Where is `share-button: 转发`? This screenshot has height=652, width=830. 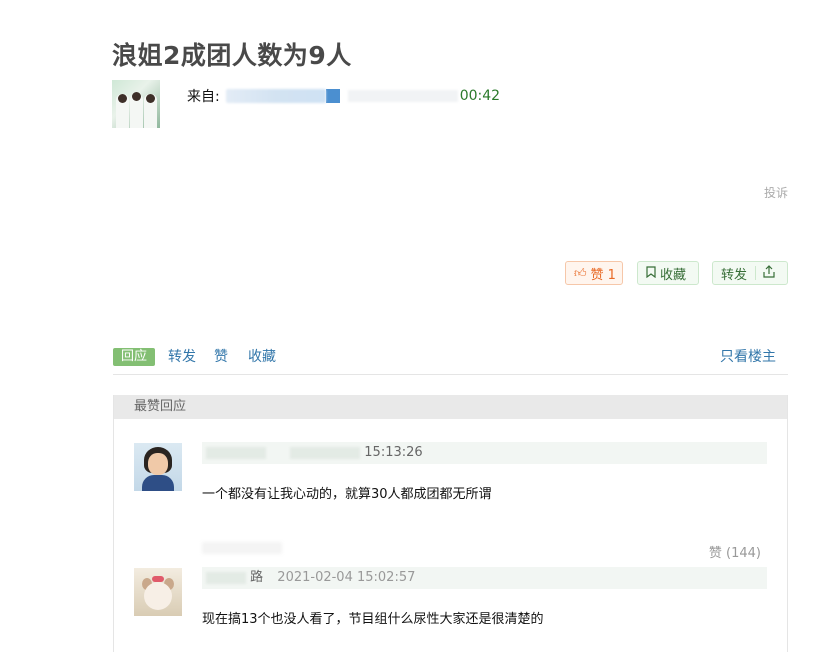
share-button: 转发 is located at coordinates (750, 273).